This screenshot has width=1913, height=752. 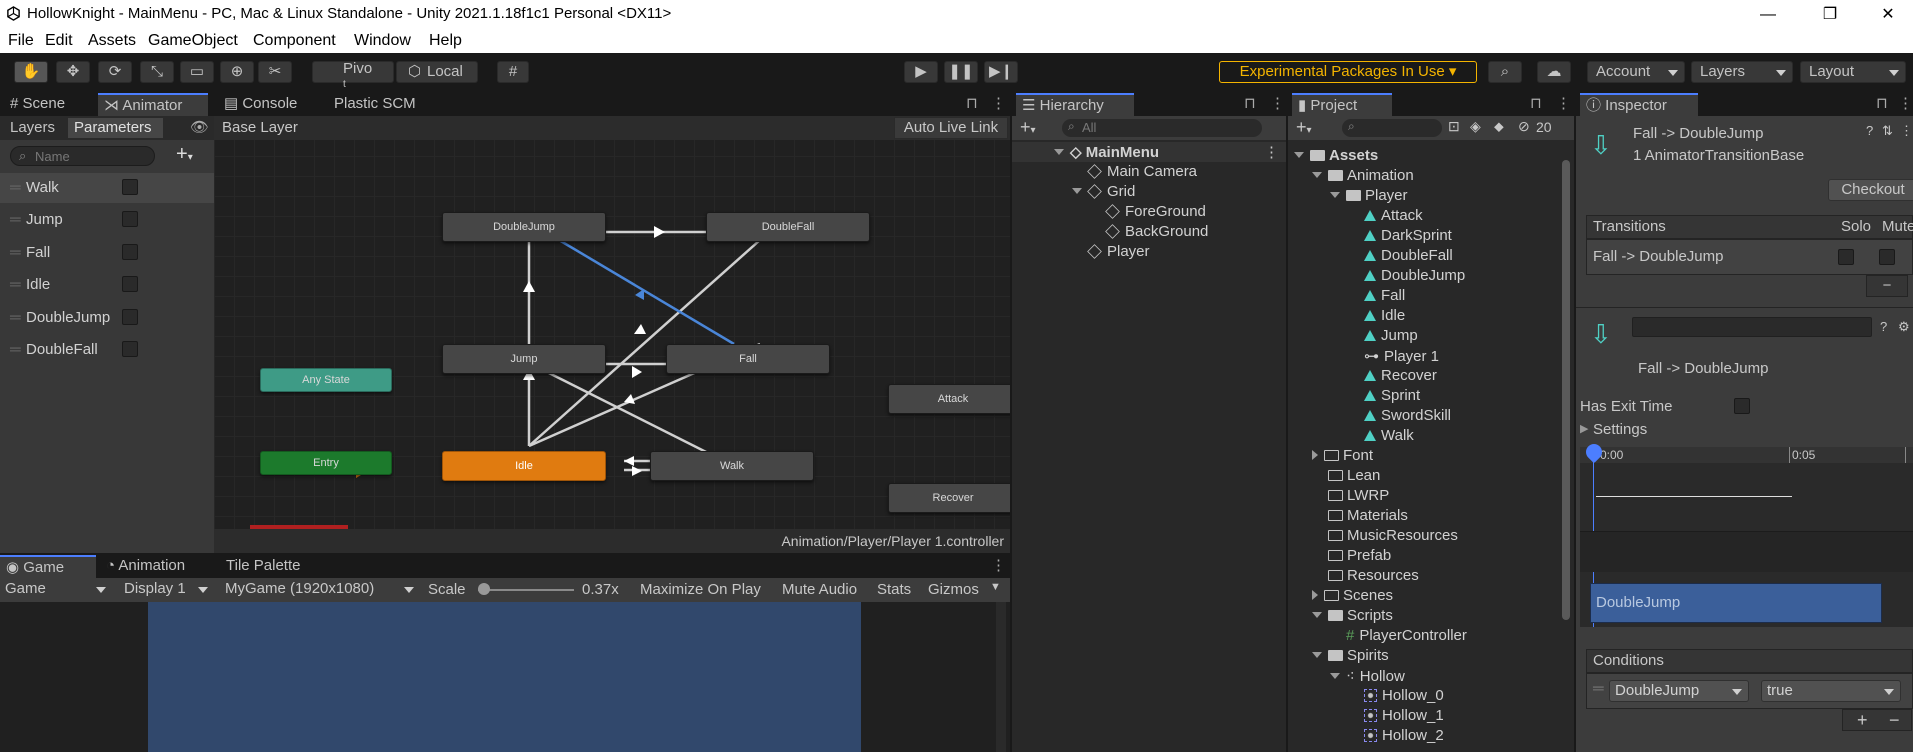 I want to click on param-doublejump-checkbox, so click(x=130, y=317).